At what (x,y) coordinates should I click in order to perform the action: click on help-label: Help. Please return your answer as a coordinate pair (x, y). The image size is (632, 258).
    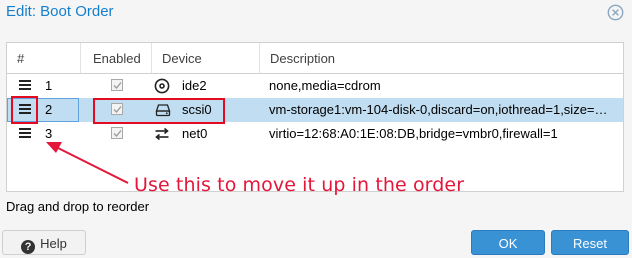
    Looking at the image, I should click on (53, 243).